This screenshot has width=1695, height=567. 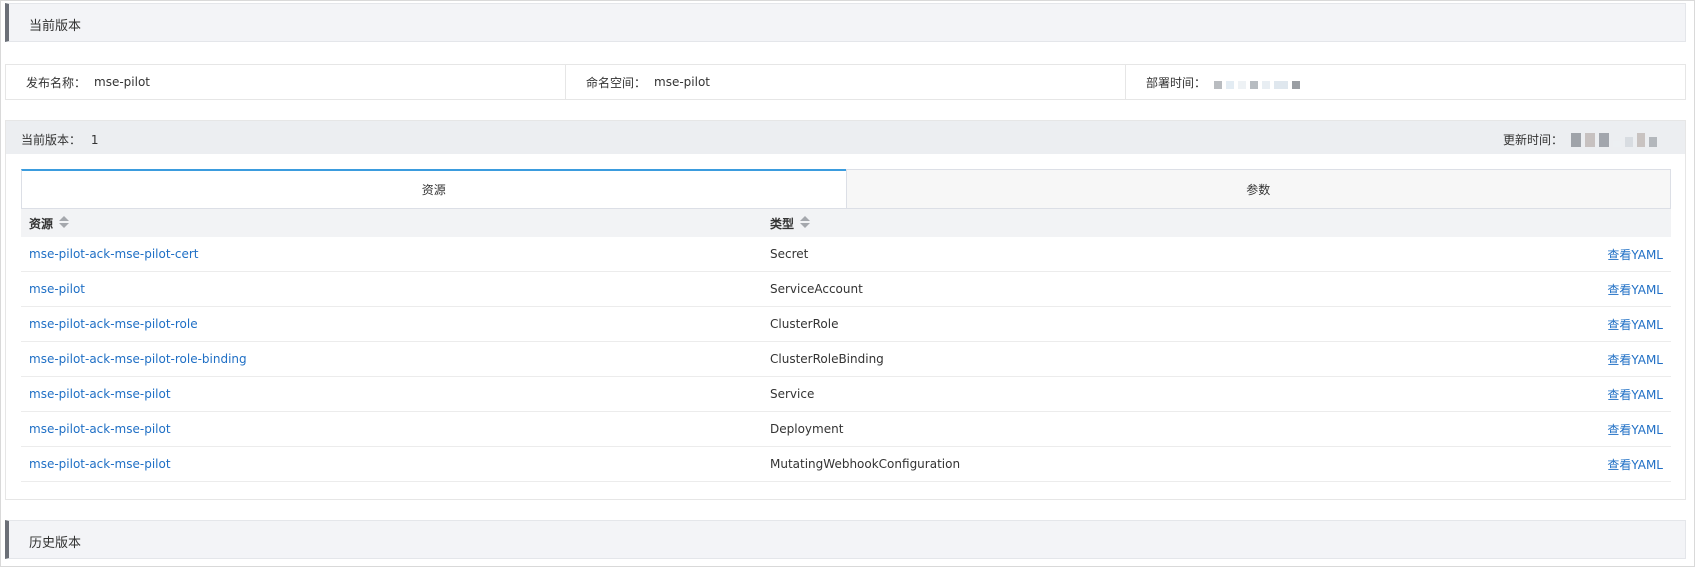 I want to click on table-row: mse-pilot ServiceAccount 查看YAML, so click(x=846, y=289).